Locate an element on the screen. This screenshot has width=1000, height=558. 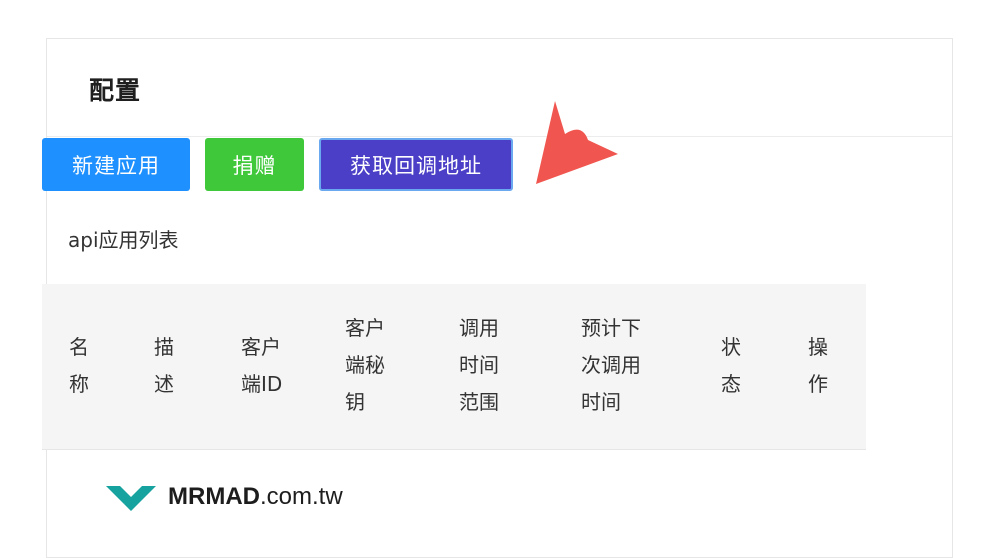
column-header-call-time-range: 调用 时间 范围 is located at coordinates (479, 365).